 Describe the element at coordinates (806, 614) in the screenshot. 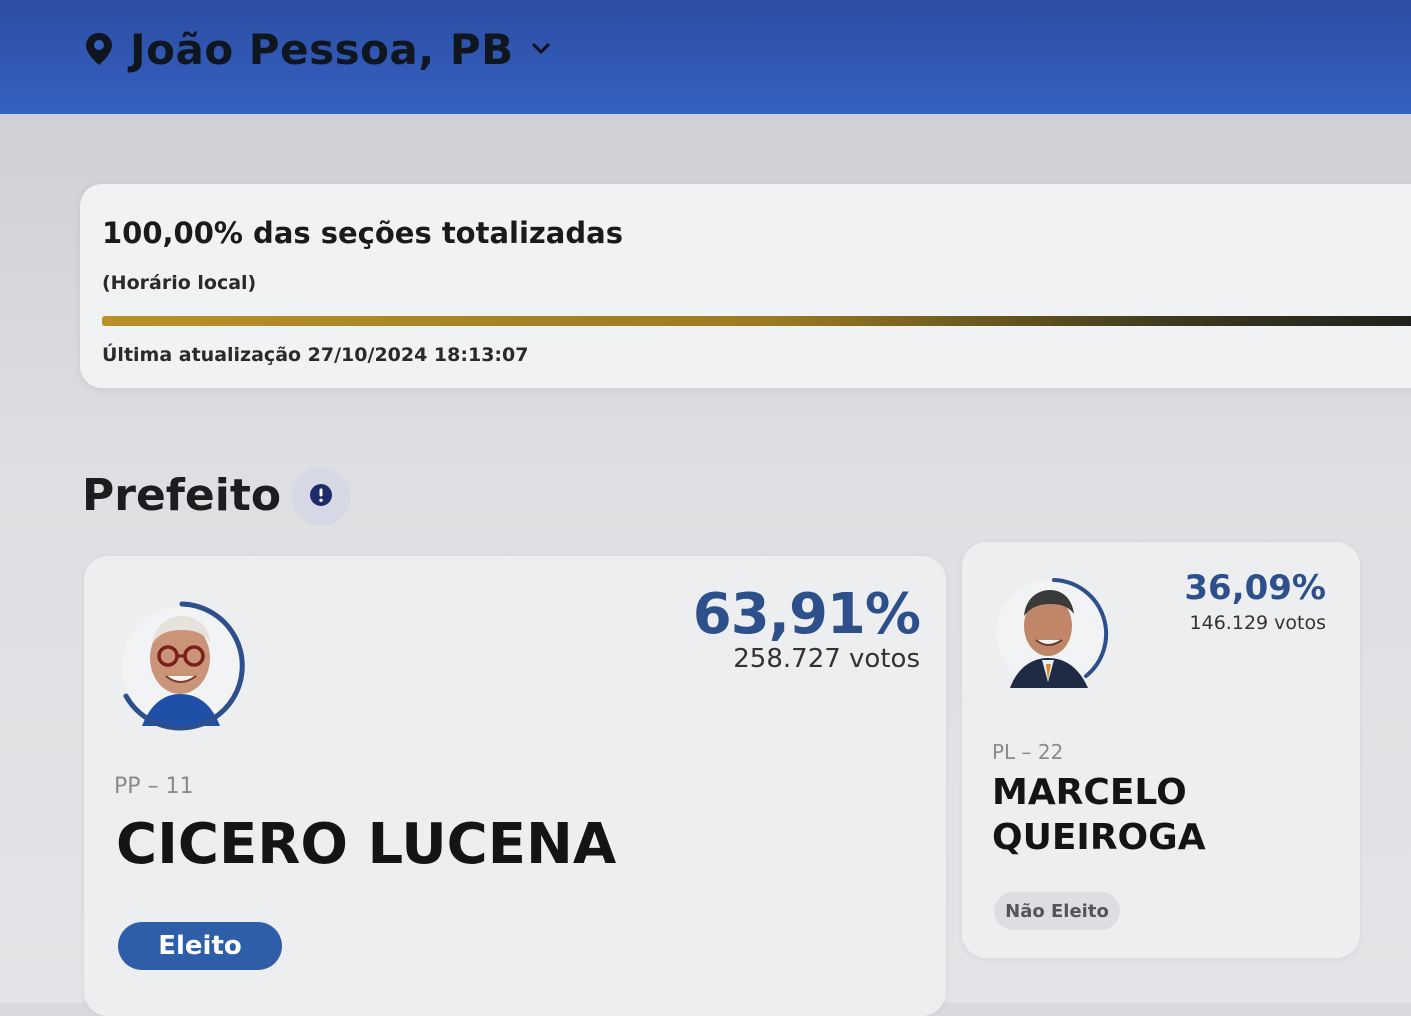

I see `candidate-percent: 63,91%` at that location.